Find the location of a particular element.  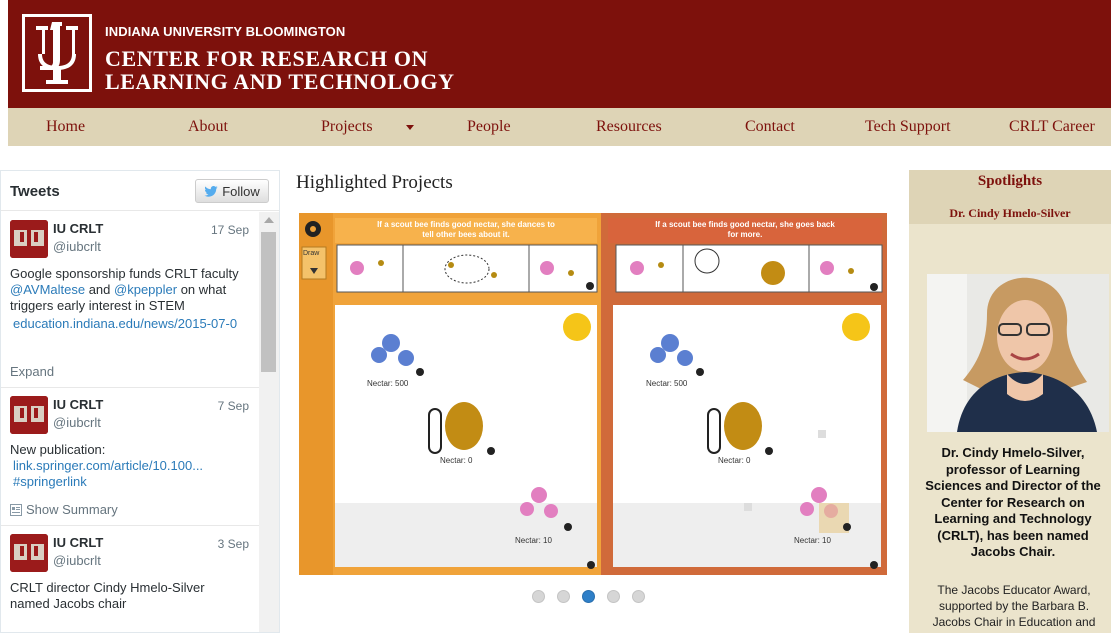

tweets-scrollbar is located at coordinates (269, 422).